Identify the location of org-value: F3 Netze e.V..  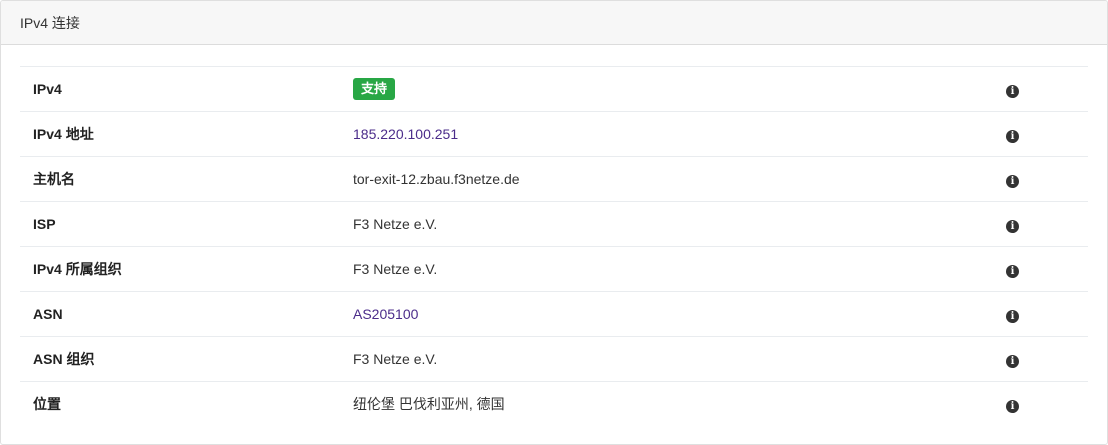
(395, 269).